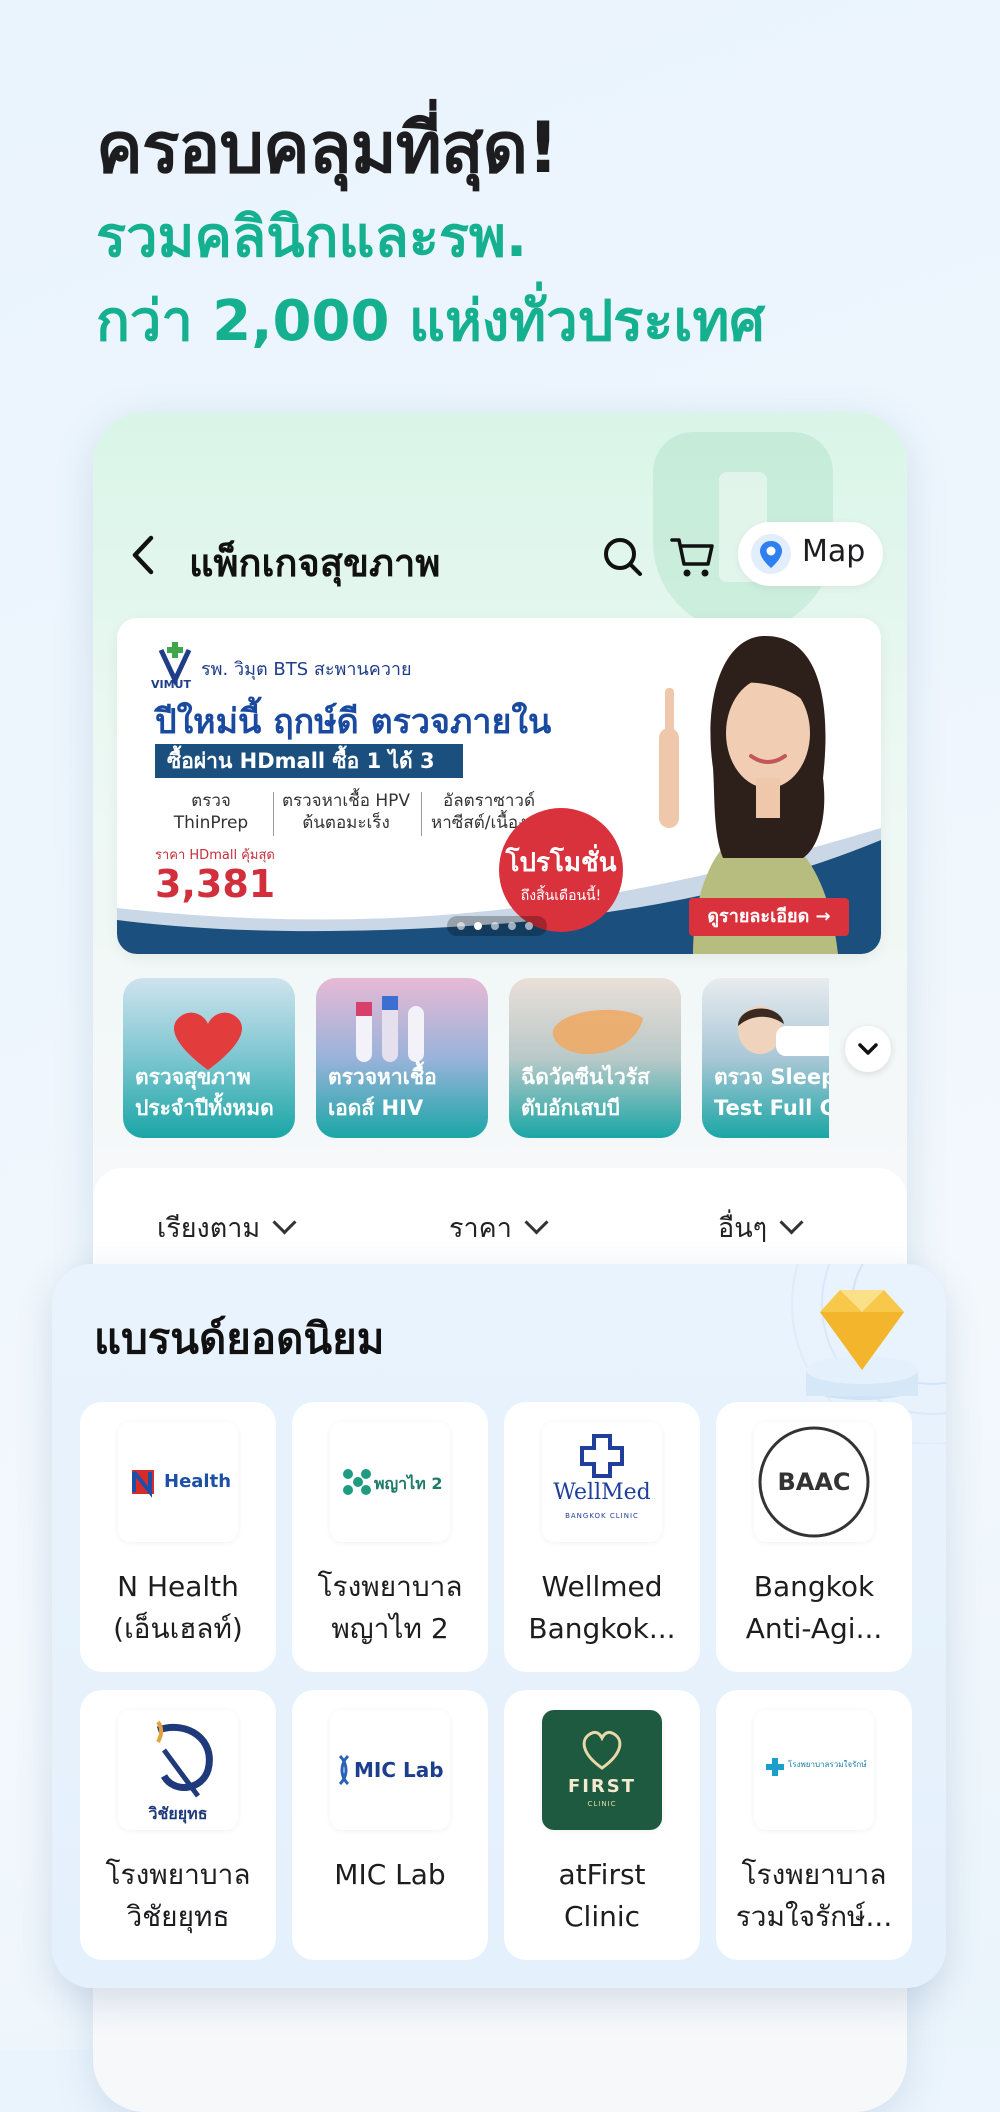  I want to click on brand-logo-text: โรงพยาบาลรวมใจรักษ์, so click(827, 1764).